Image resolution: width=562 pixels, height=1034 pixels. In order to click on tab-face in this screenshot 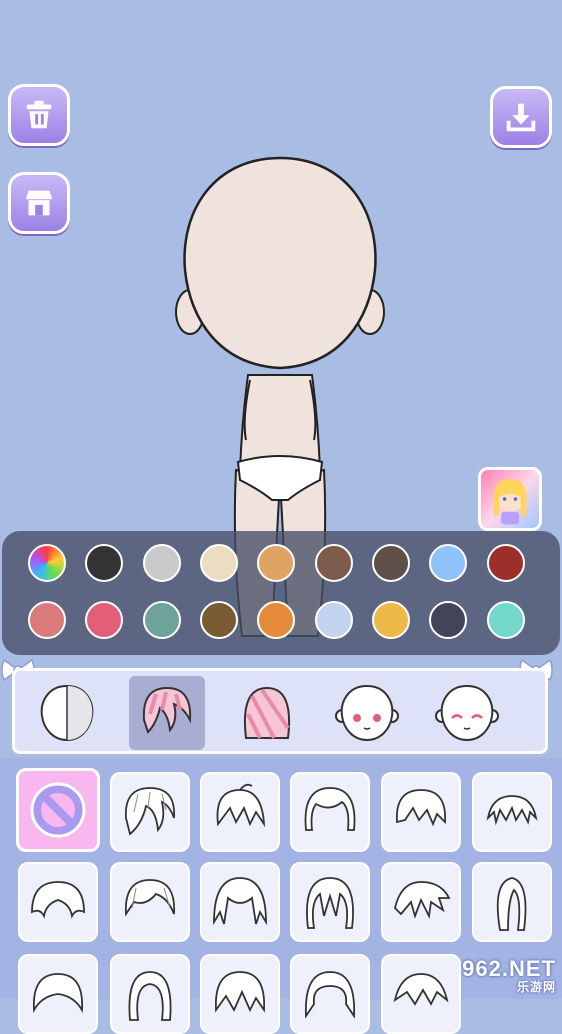, I will do `click(367, 713)`.